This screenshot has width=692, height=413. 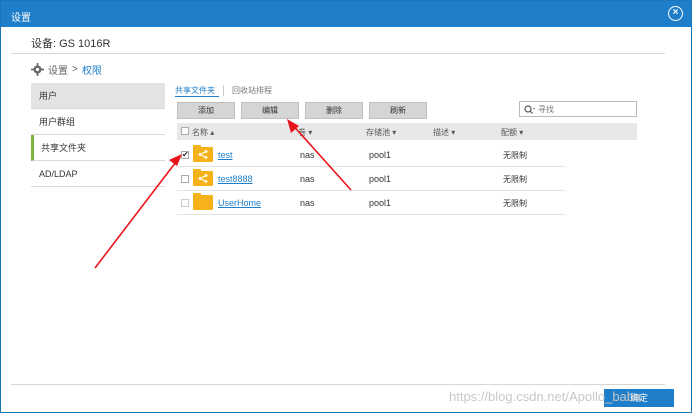 What do you see at coordinates (338, 53) in the screenshot?
I see `divider` at bounding box center [338, 53].